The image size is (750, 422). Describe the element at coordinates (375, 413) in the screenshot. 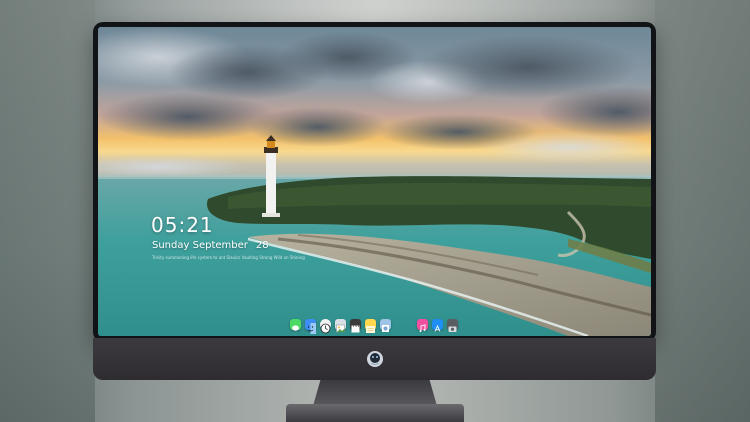

I see `monitor-stand-foot` at that location.